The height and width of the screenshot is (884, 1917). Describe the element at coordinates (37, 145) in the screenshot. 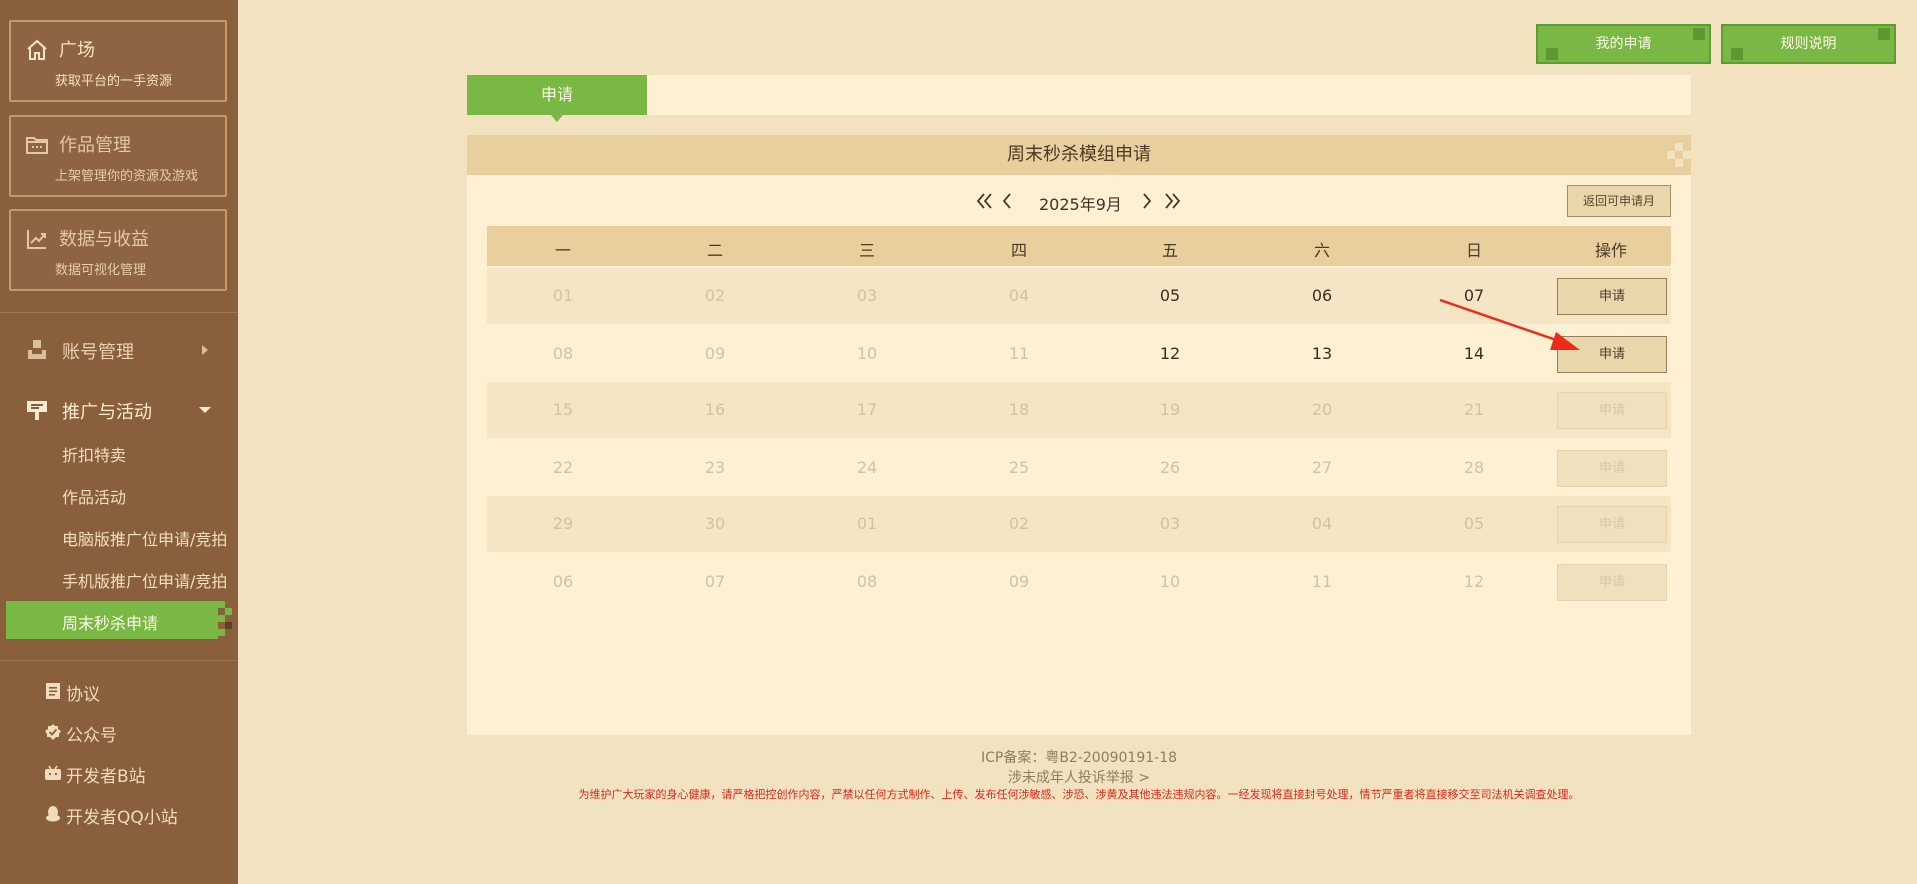

I see `folder-icon` at that location.